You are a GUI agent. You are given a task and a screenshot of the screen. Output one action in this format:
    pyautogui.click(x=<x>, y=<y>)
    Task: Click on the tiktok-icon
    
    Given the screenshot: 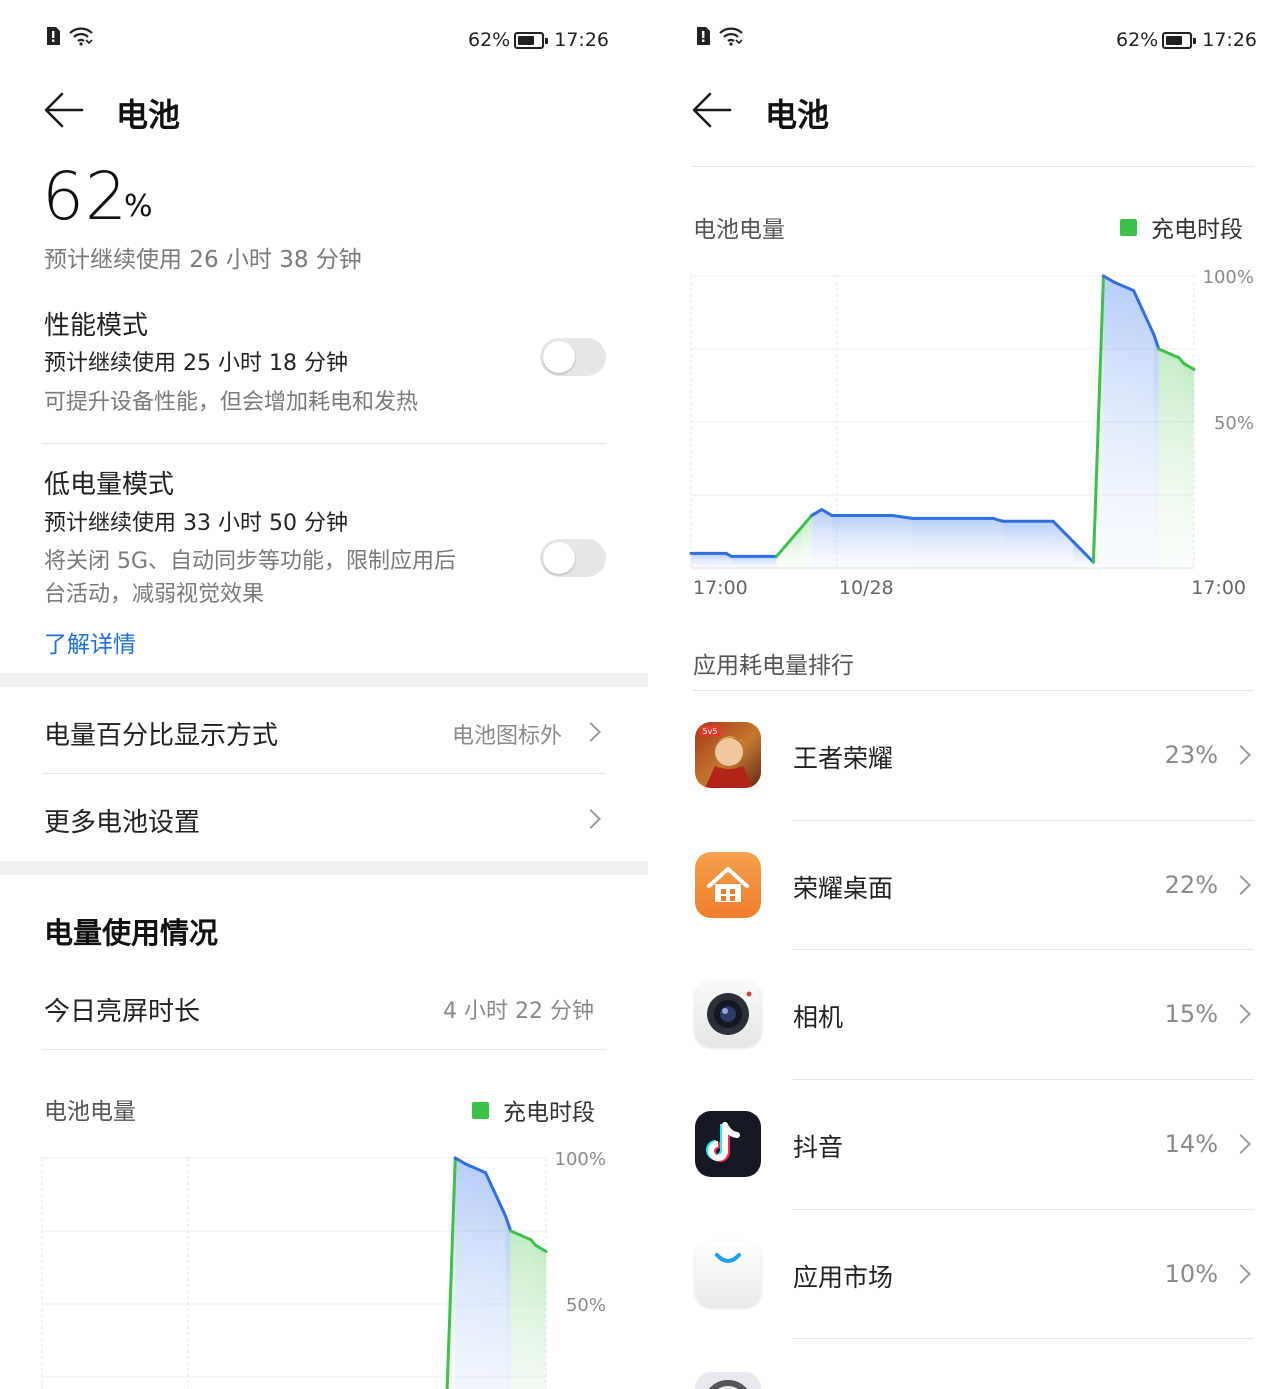 What is the action you would take?
    pyautogui.click(x=728, y=1144)
    